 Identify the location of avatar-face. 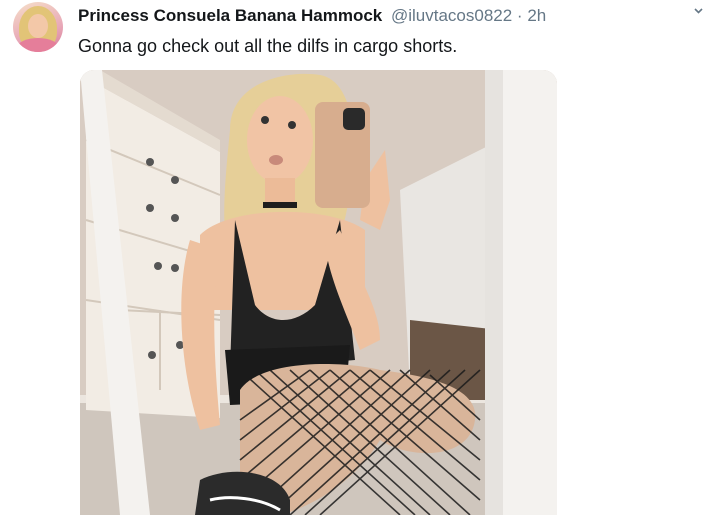
(38, 26).